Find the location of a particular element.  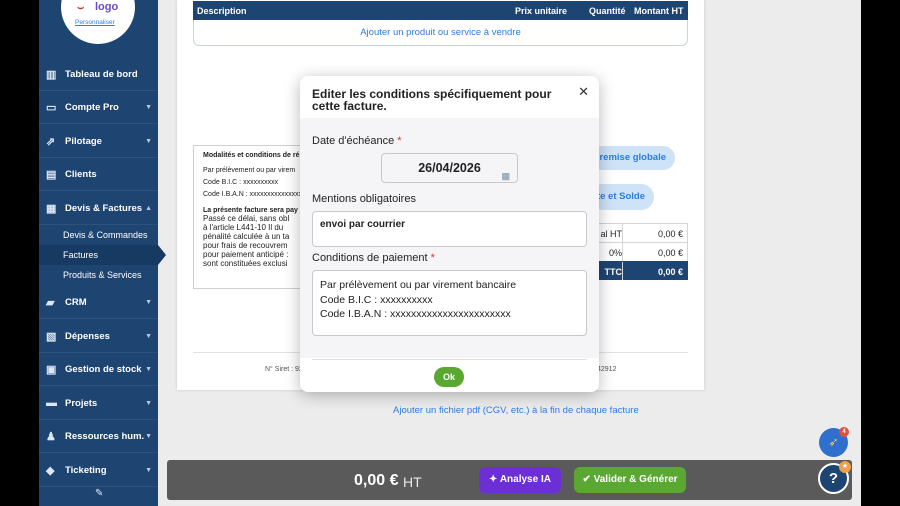

star-icon: ★ is located at coordinates (845, 467).